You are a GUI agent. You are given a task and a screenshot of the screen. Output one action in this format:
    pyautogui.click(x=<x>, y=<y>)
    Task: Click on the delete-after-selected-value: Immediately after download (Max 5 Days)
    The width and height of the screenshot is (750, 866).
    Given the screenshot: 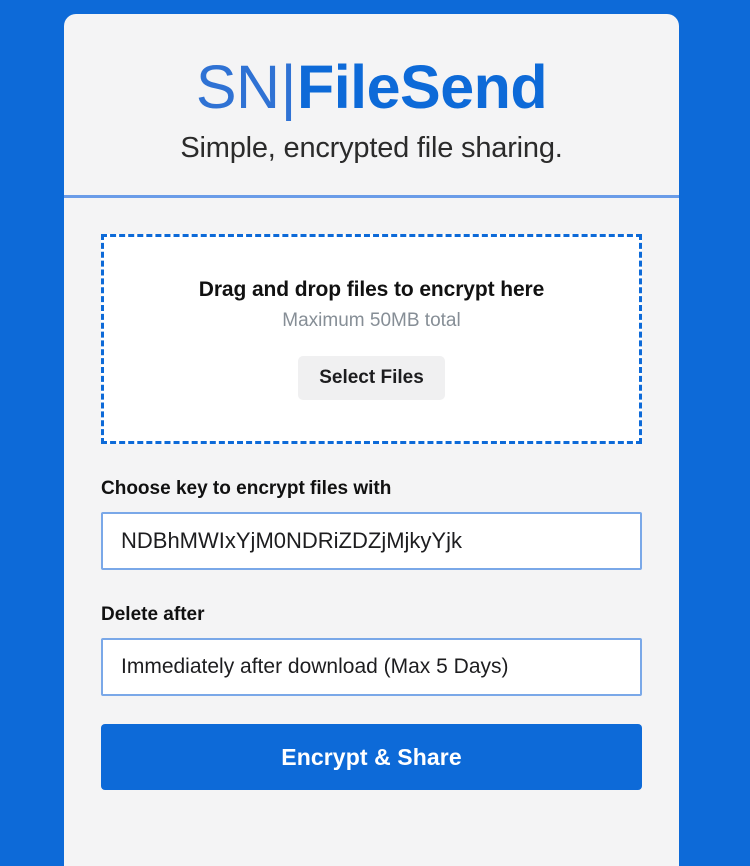 What is the action you would take?
    pyautogui.click(x=315, y=667)
    